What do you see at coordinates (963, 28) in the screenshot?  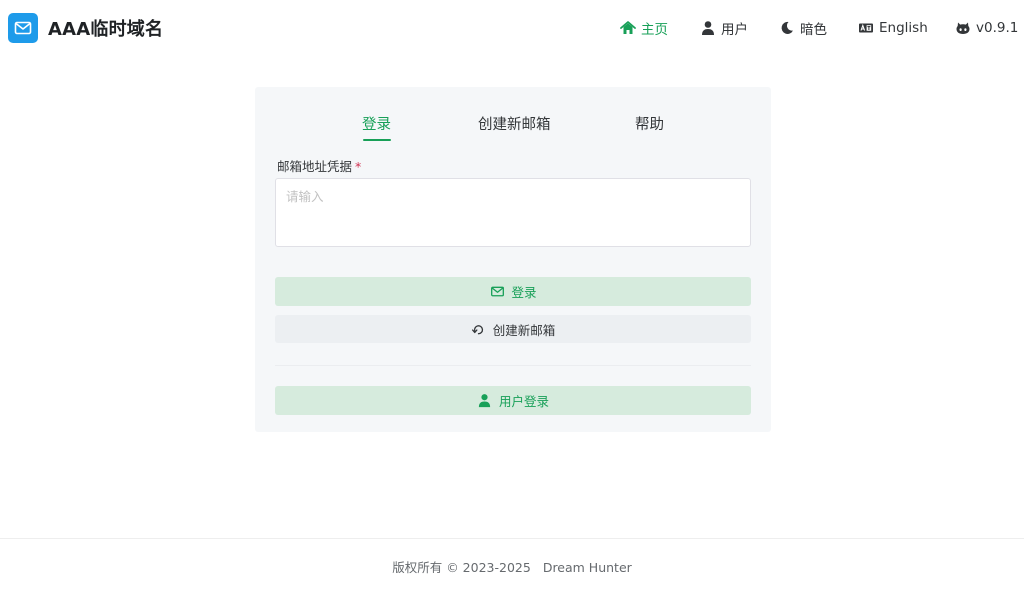 I see `github-icon` at bounding box center [963, 28].